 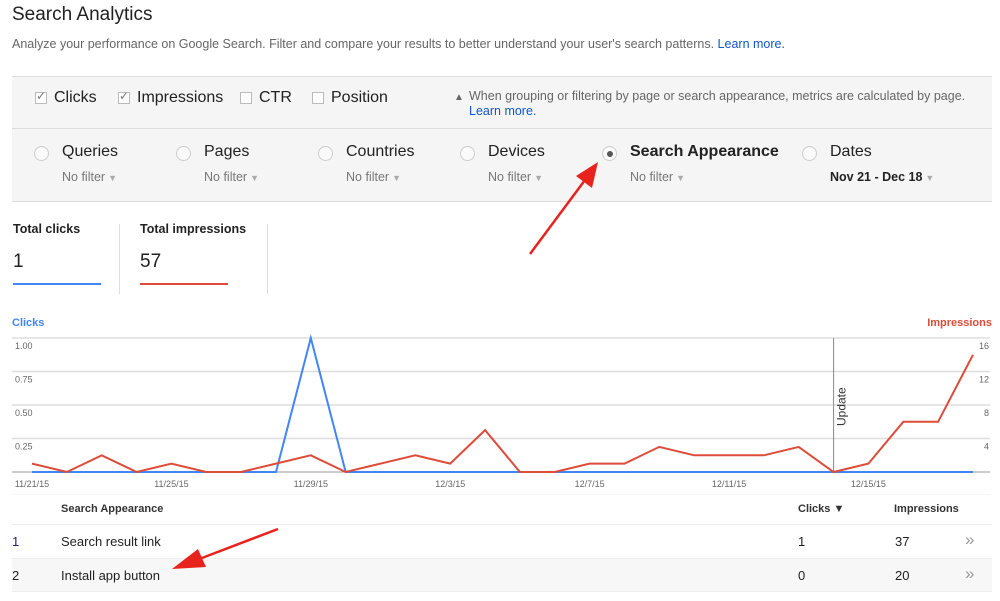 I want to click on warning-learn-more-link: Learn more., so click(x=502, y=111).